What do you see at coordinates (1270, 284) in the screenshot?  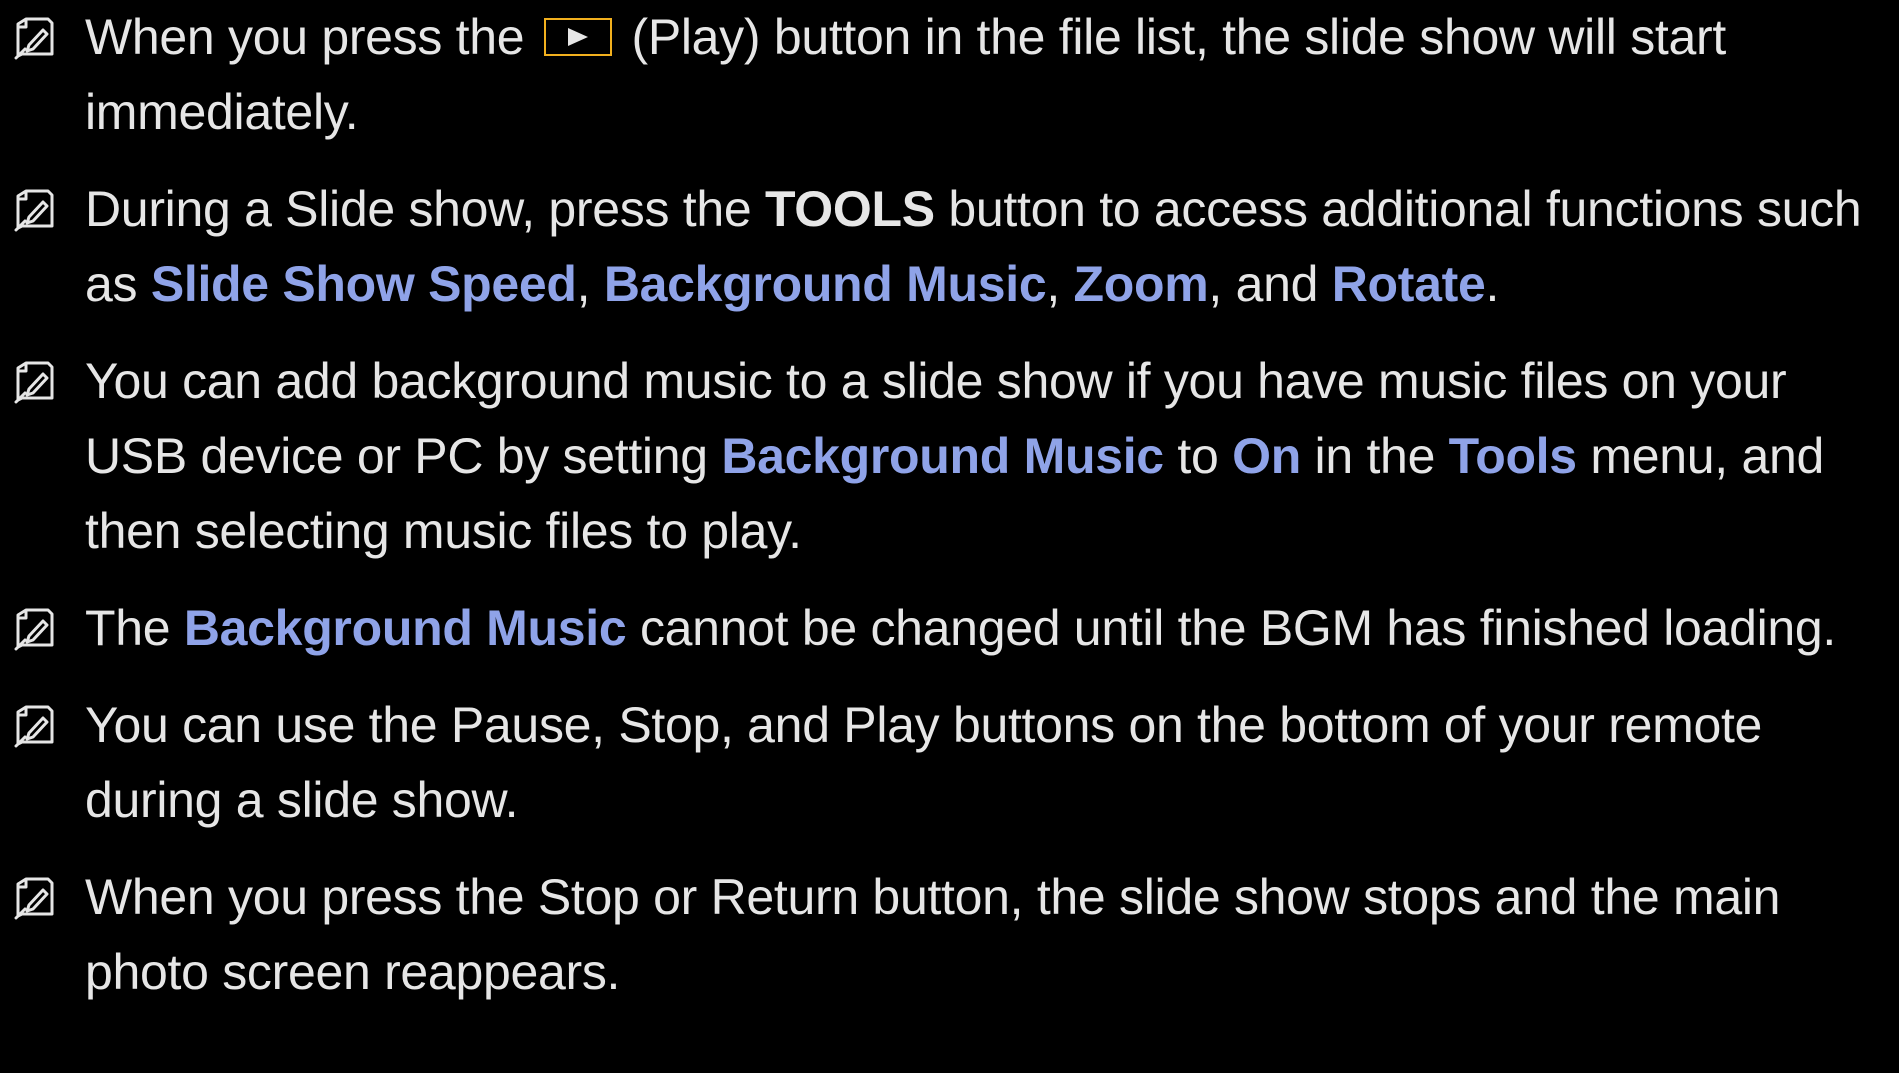 I see `note-text-segment: , and` at bounding box center [1270, 284].